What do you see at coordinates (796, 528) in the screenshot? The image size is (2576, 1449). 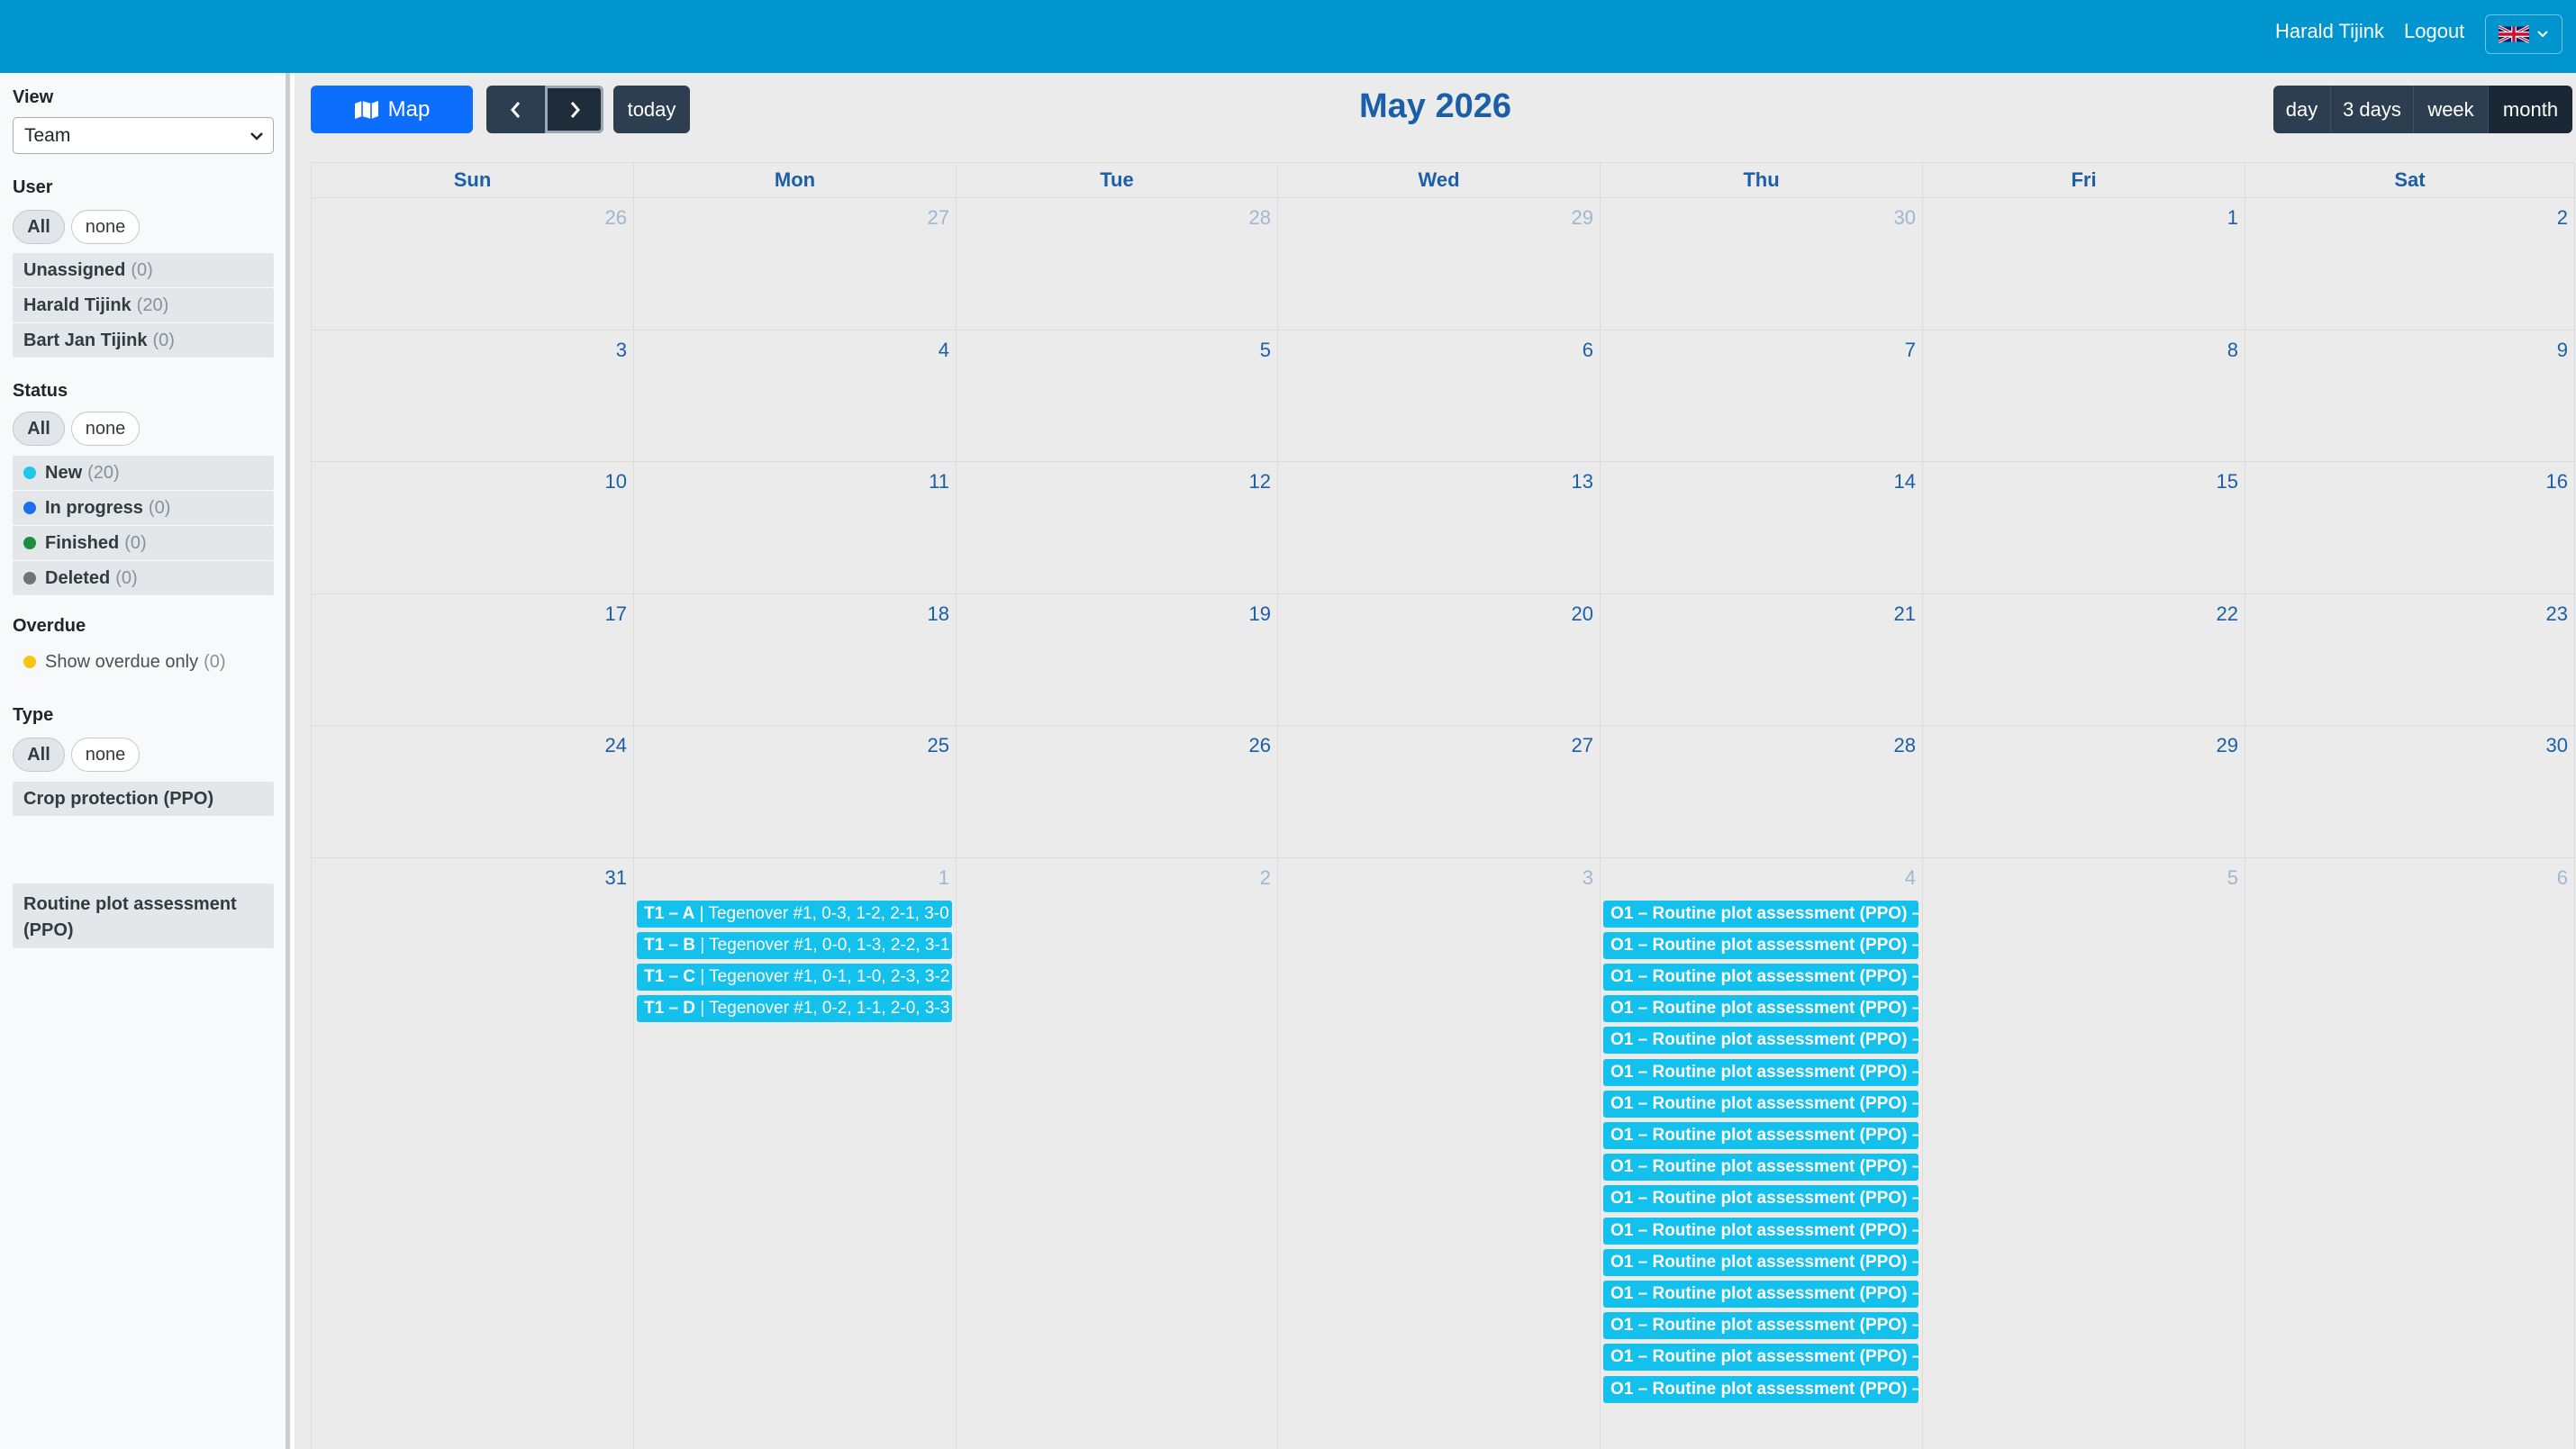 I see `day-cell: 11` at bounding box center [796, 528].